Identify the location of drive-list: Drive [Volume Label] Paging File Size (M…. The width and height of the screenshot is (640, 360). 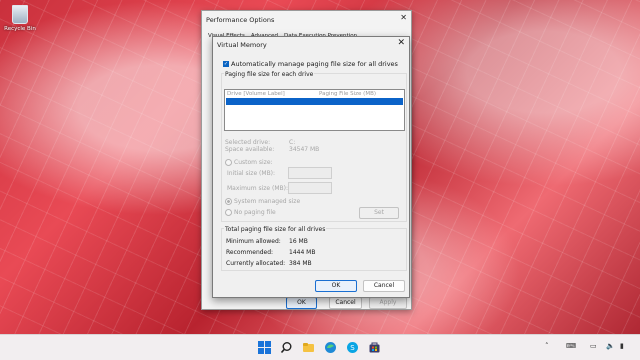
(314, 110).